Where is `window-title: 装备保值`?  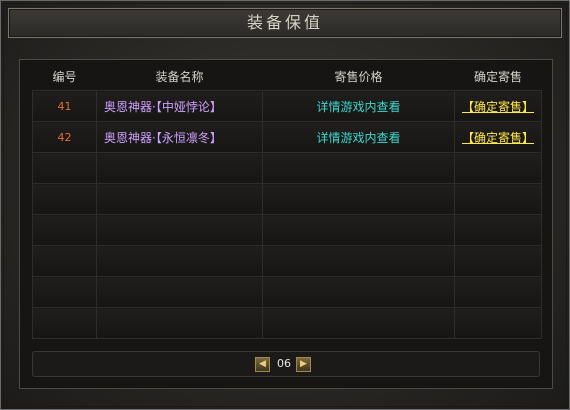 window-title: 装备保值 is located at coordinates (284, 22).